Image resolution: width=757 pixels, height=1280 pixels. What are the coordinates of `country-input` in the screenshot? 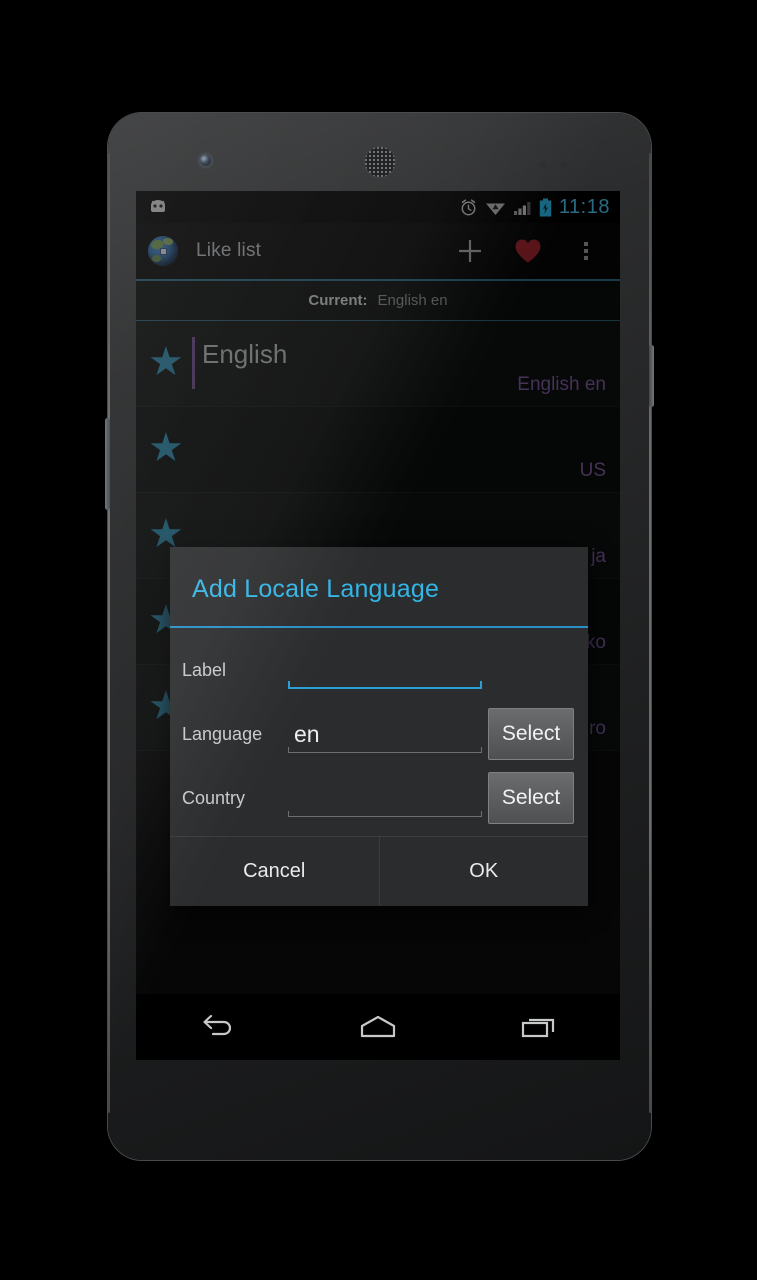 It's located at (385, 798).